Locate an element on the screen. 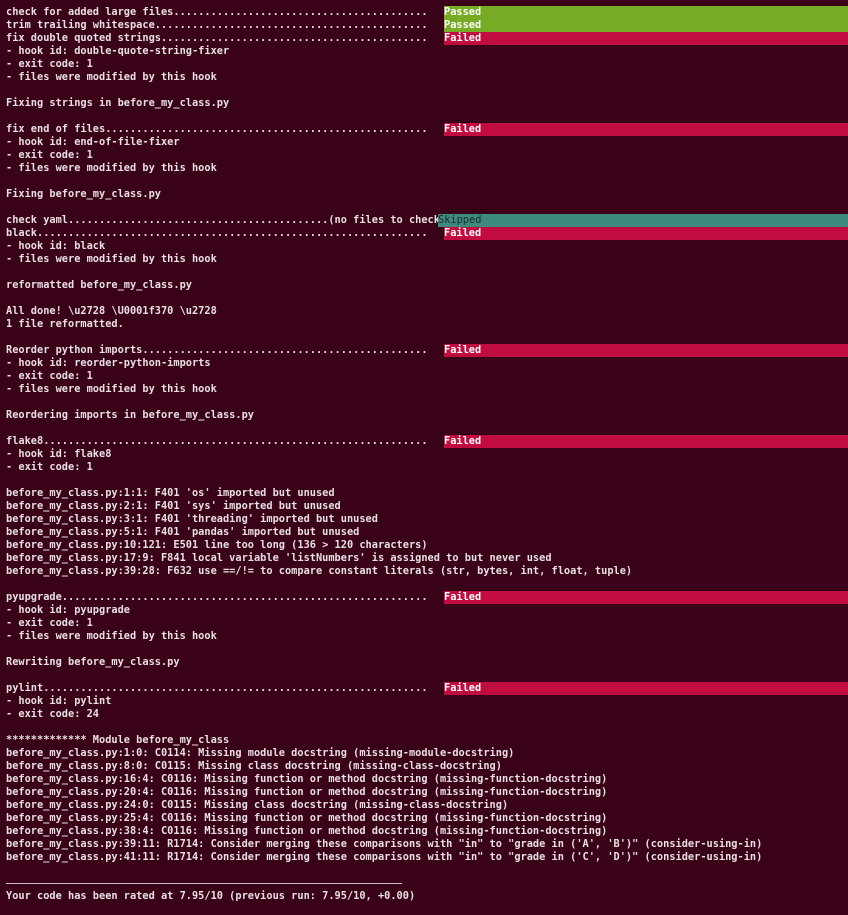  hook-detail-line: - hook id: end-of-file-fixer is located at coordinates (93, 142).